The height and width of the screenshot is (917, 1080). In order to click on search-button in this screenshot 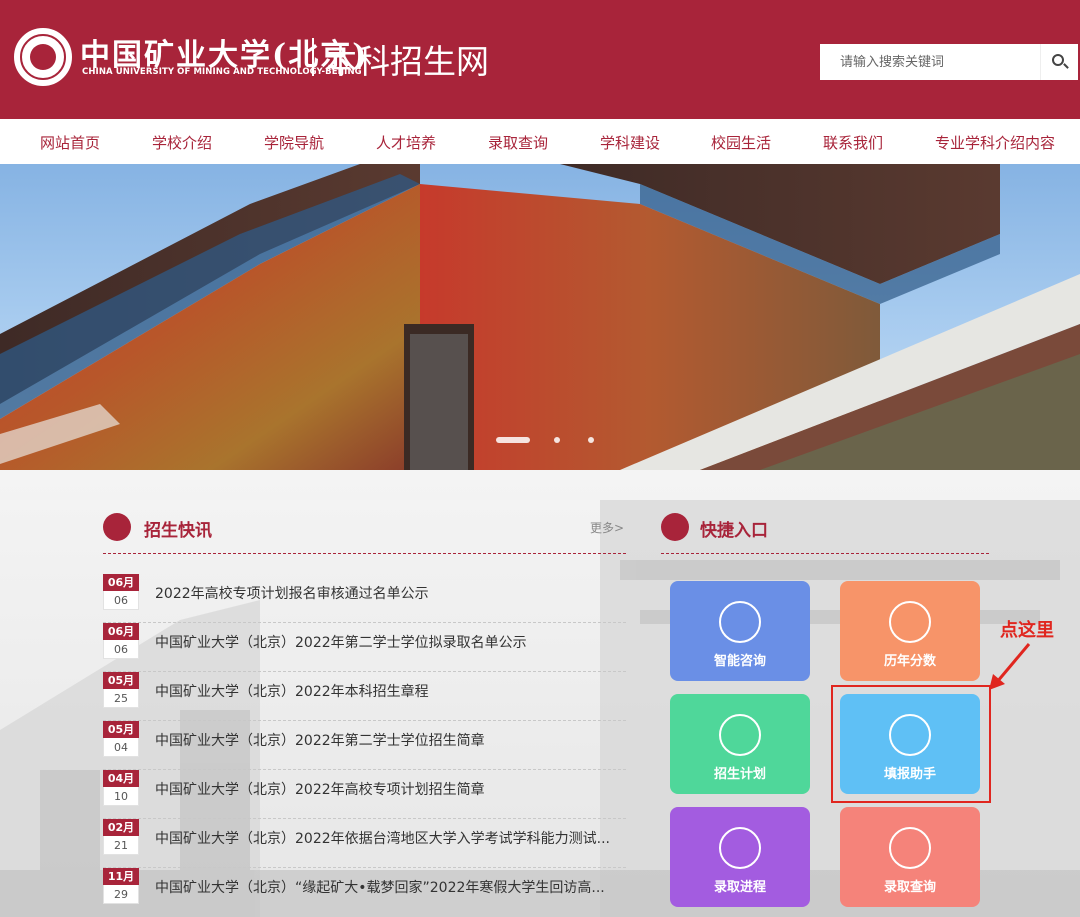, I will do `click(1059, 62)`.